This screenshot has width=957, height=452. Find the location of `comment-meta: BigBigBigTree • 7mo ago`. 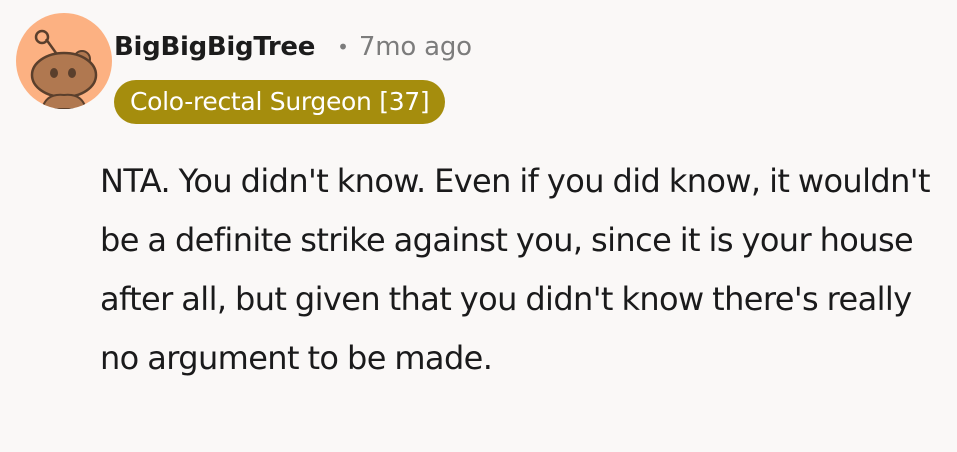

comment-meta: BigBigBigTree • 7mo ago is located at coordinates (293, 47).